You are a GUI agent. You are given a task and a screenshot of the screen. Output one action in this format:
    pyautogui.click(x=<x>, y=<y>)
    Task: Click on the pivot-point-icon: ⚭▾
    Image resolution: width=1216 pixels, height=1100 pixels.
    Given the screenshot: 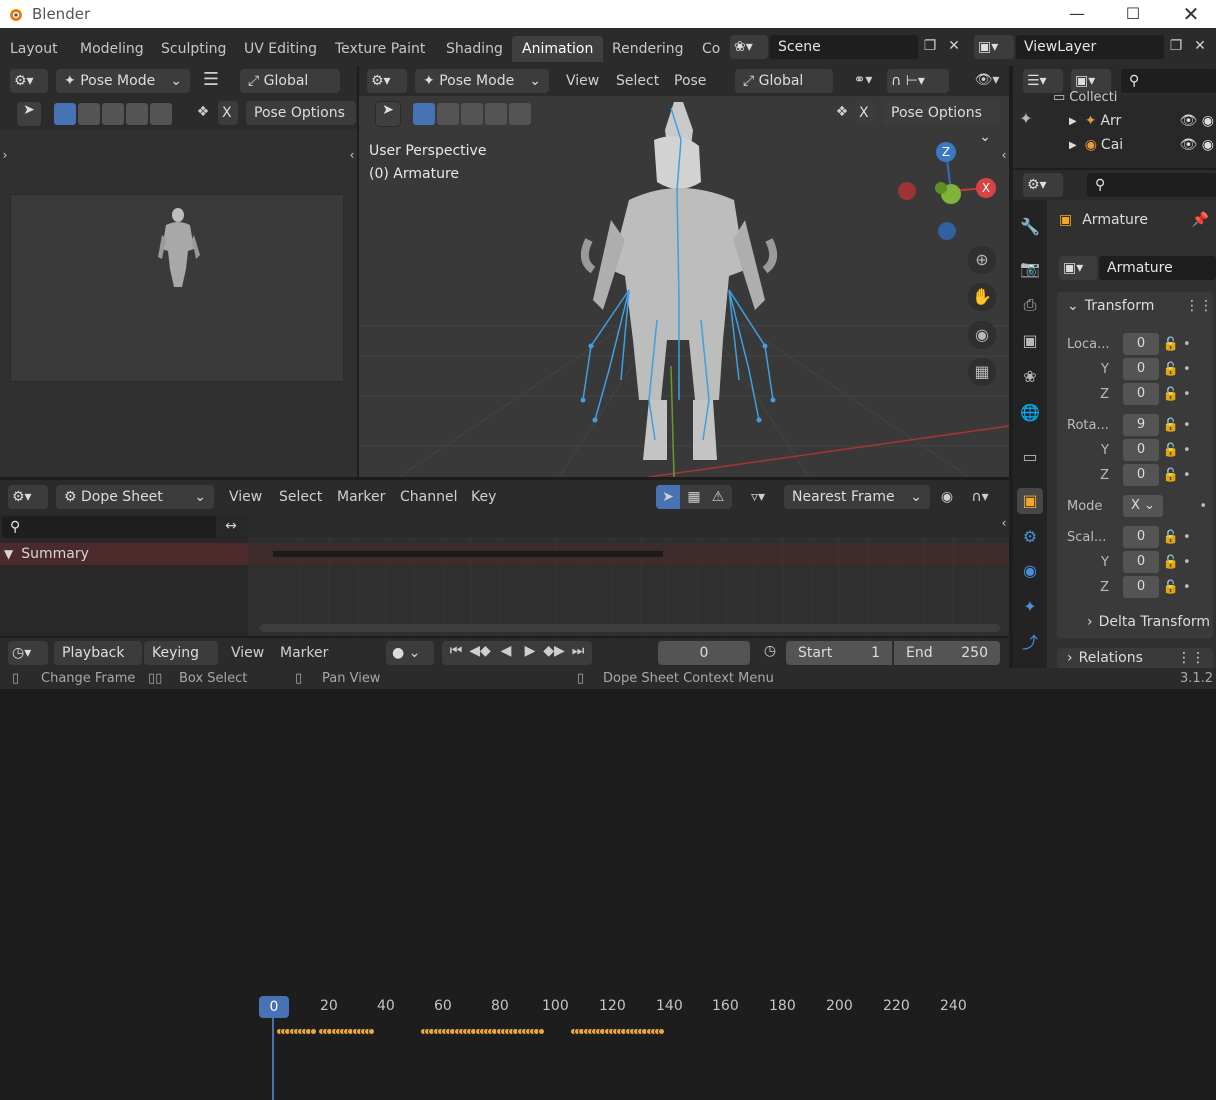 What is the action you would take?
    pyautogui.click(x=863, y=80)
    